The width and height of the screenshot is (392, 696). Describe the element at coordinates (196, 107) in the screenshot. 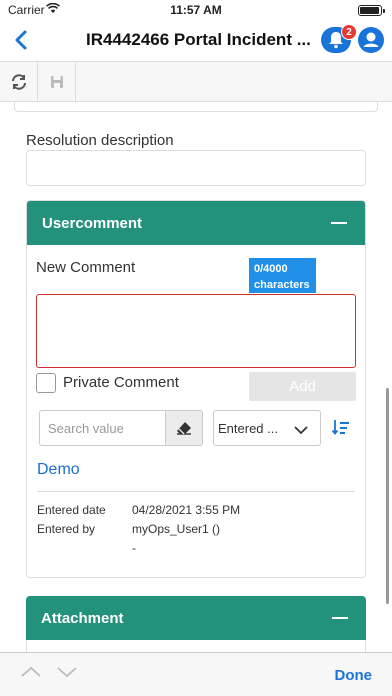

I see `previous-card-bottom` at that location.